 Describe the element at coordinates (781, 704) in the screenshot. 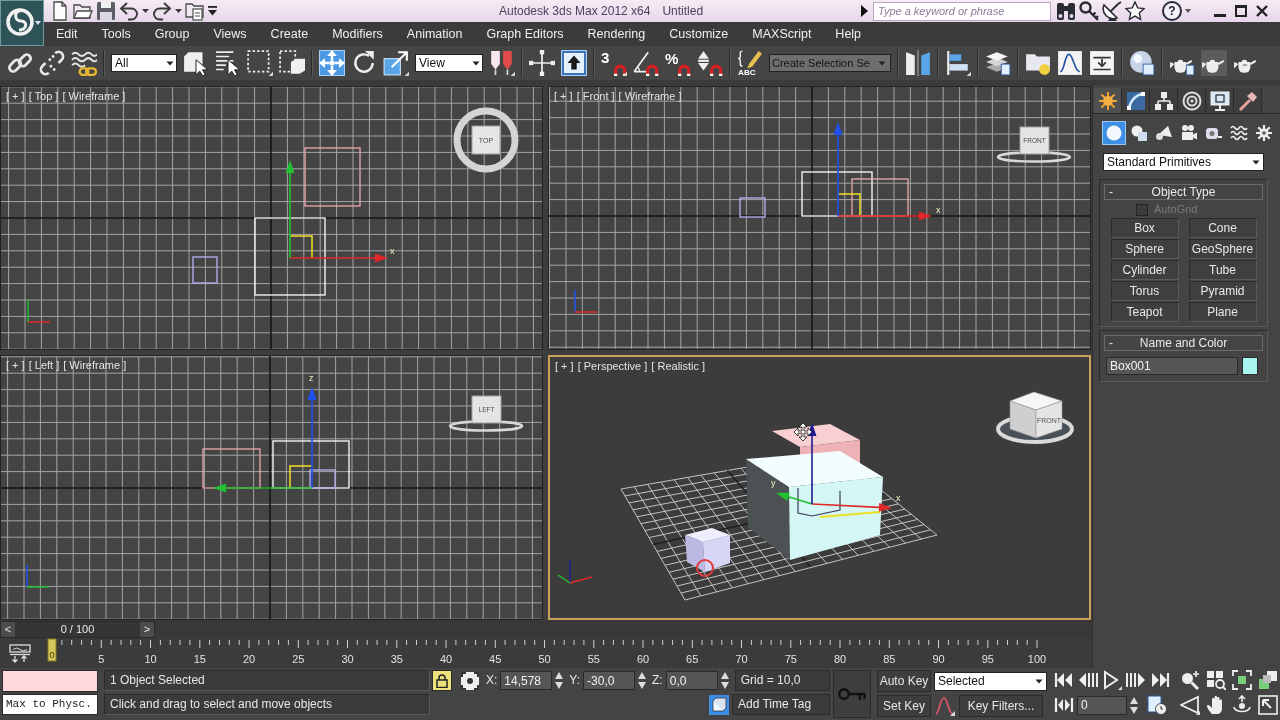

I see `time-tag-button: Add Time Tag` at that location.